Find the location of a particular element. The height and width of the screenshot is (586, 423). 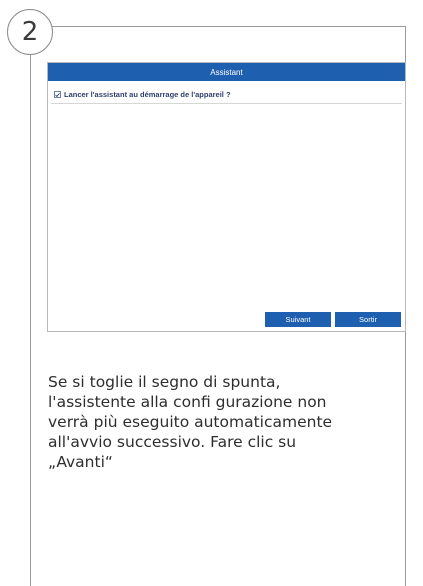

exit-button: Sortir is located at coordinates (368, 319).